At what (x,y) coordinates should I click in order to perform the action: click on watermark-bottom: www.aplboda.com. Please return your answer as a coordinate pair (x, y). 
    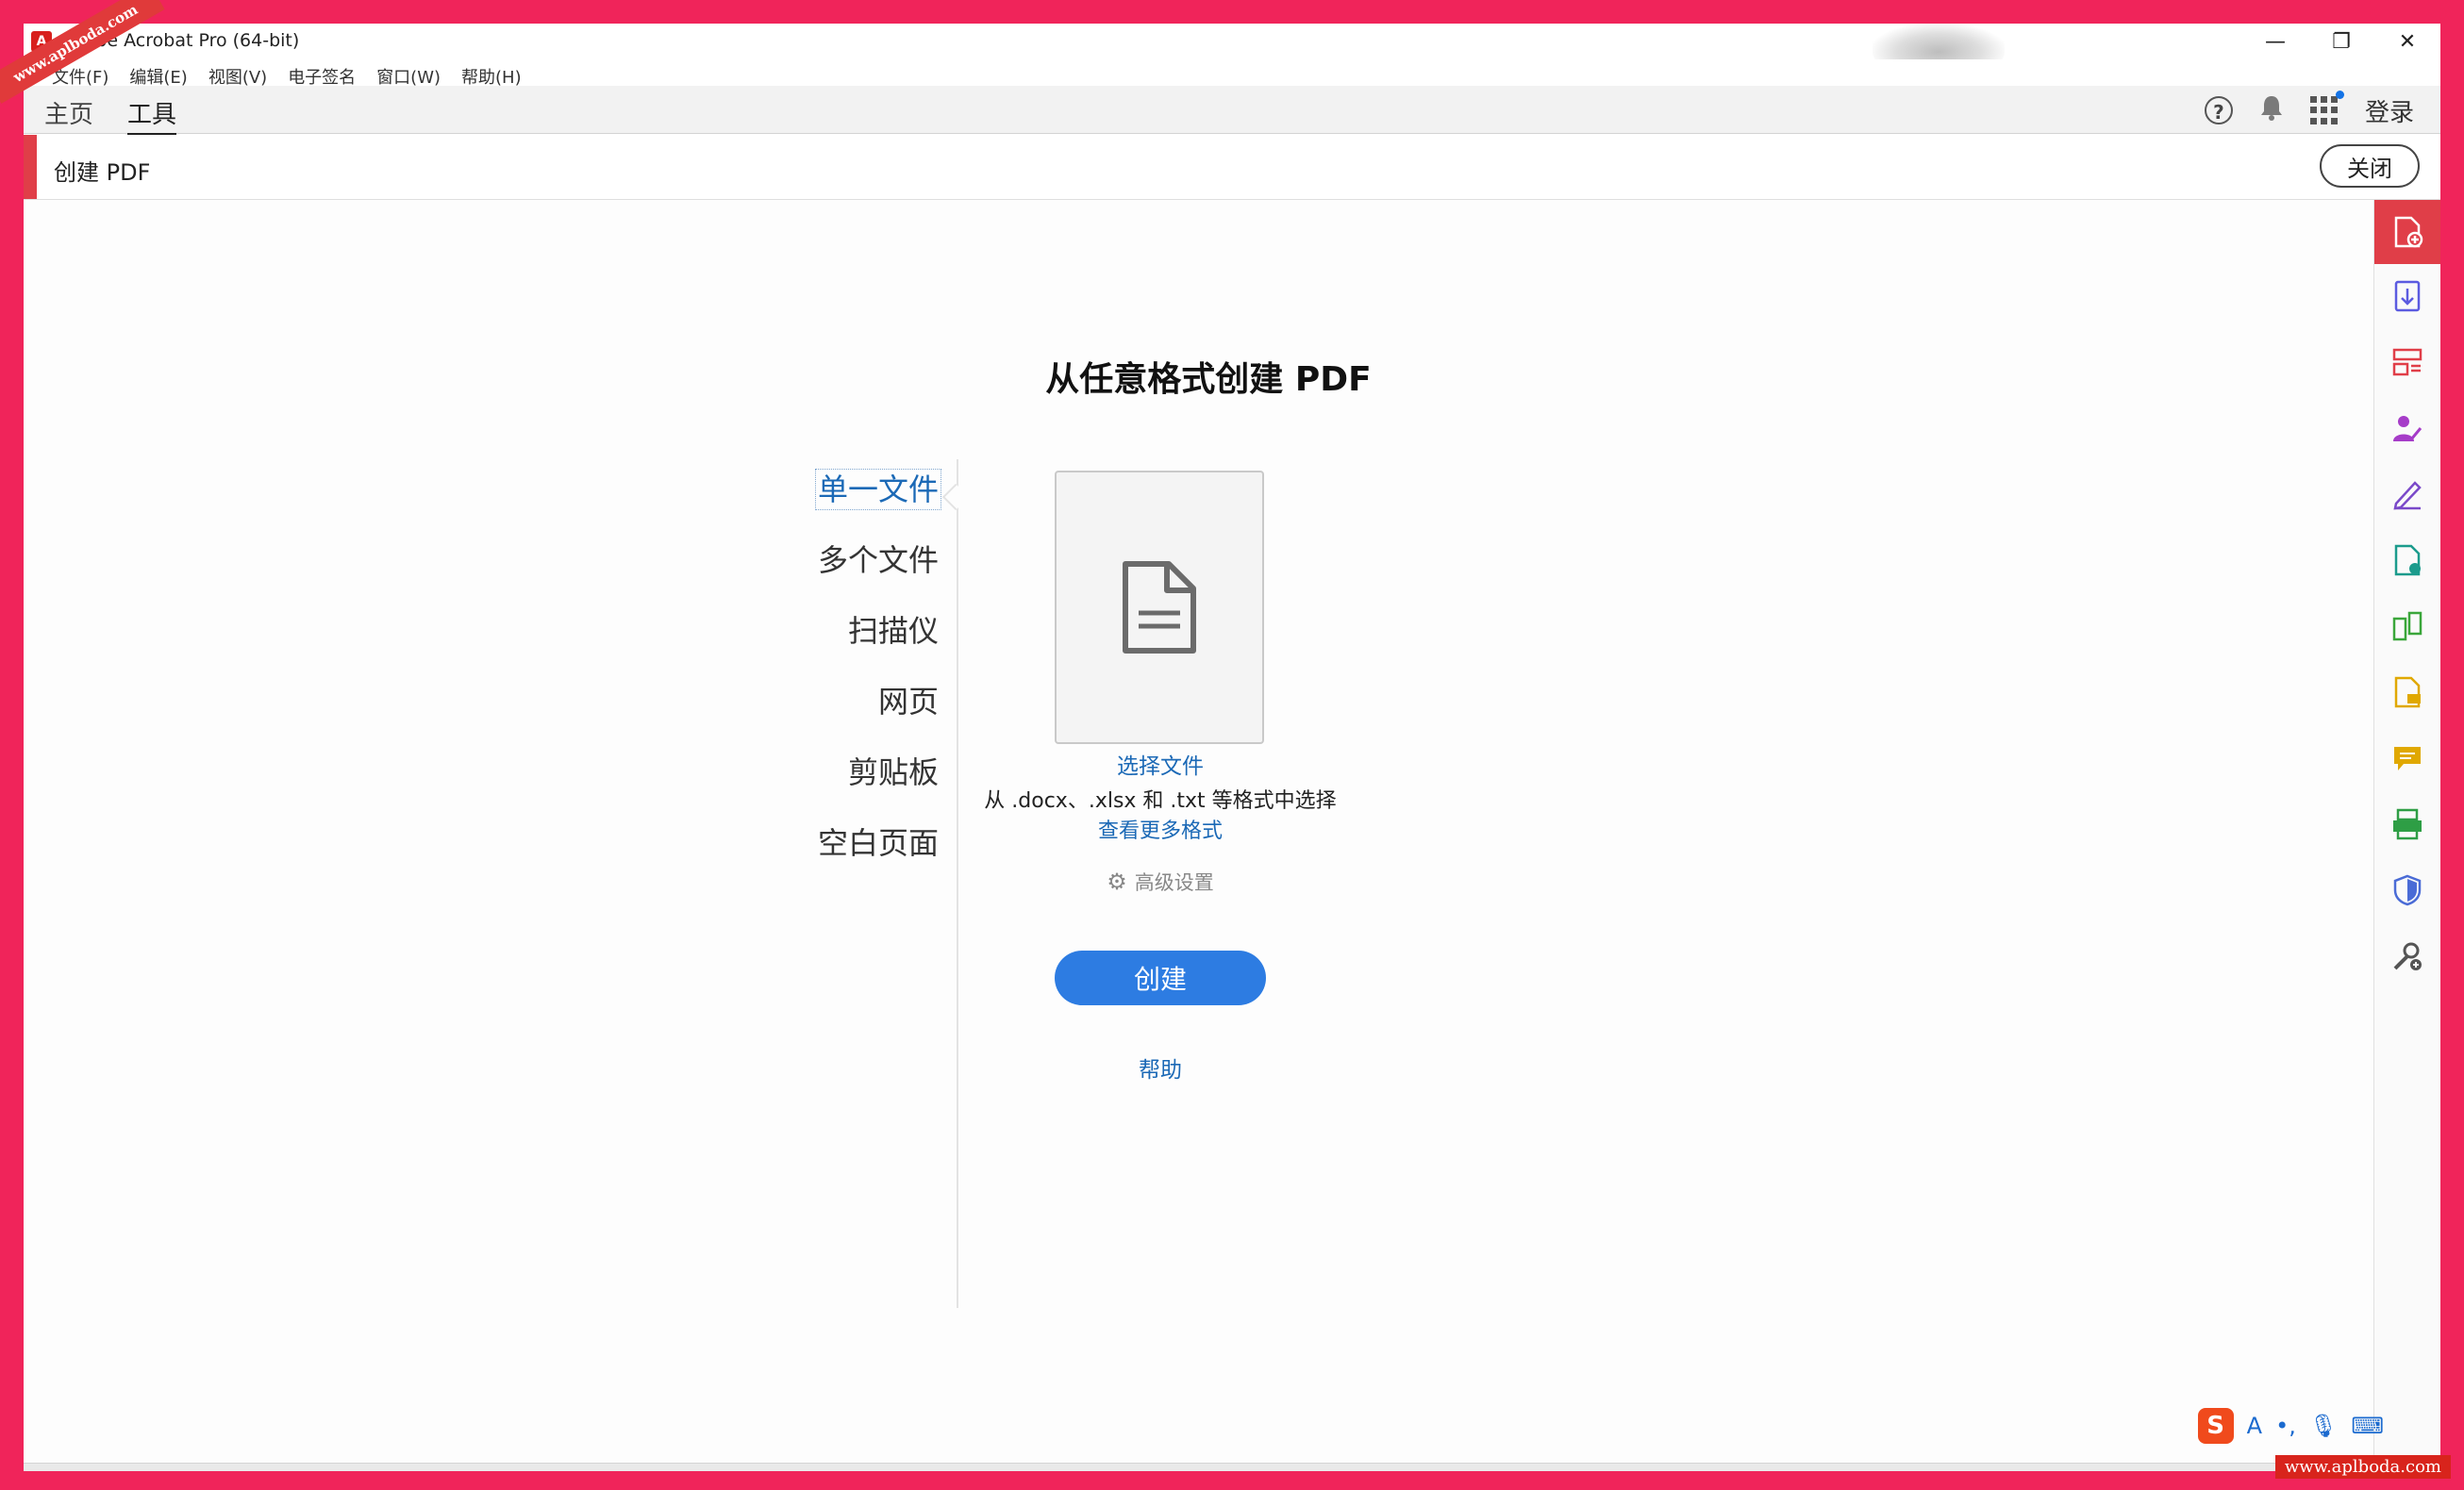
    Looking at the image, I should click on (2363, 1467).